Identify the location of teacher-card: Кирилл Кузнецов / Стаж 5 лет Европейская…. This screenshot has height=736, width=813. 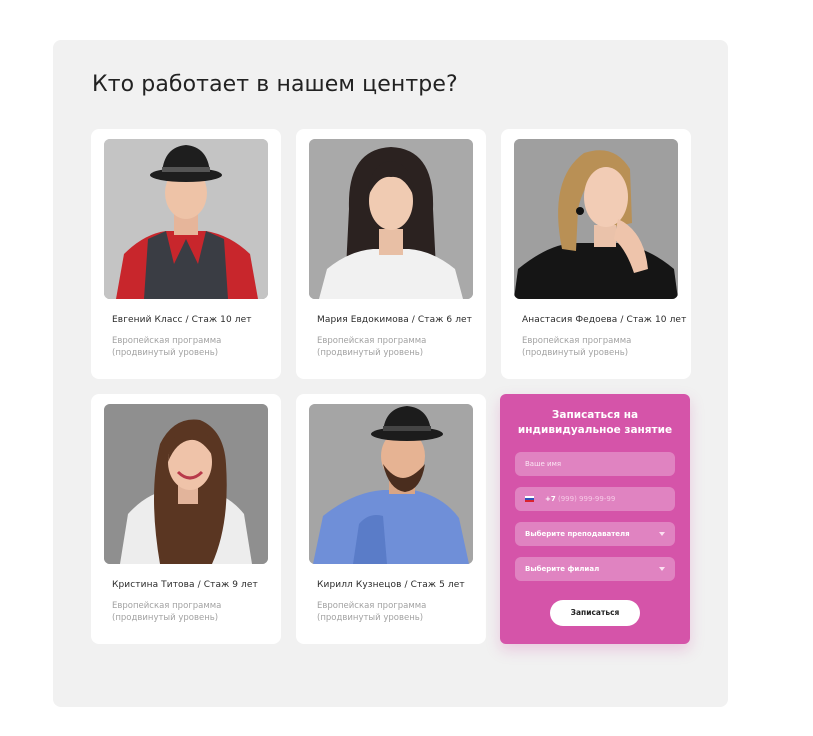
(391, 519).